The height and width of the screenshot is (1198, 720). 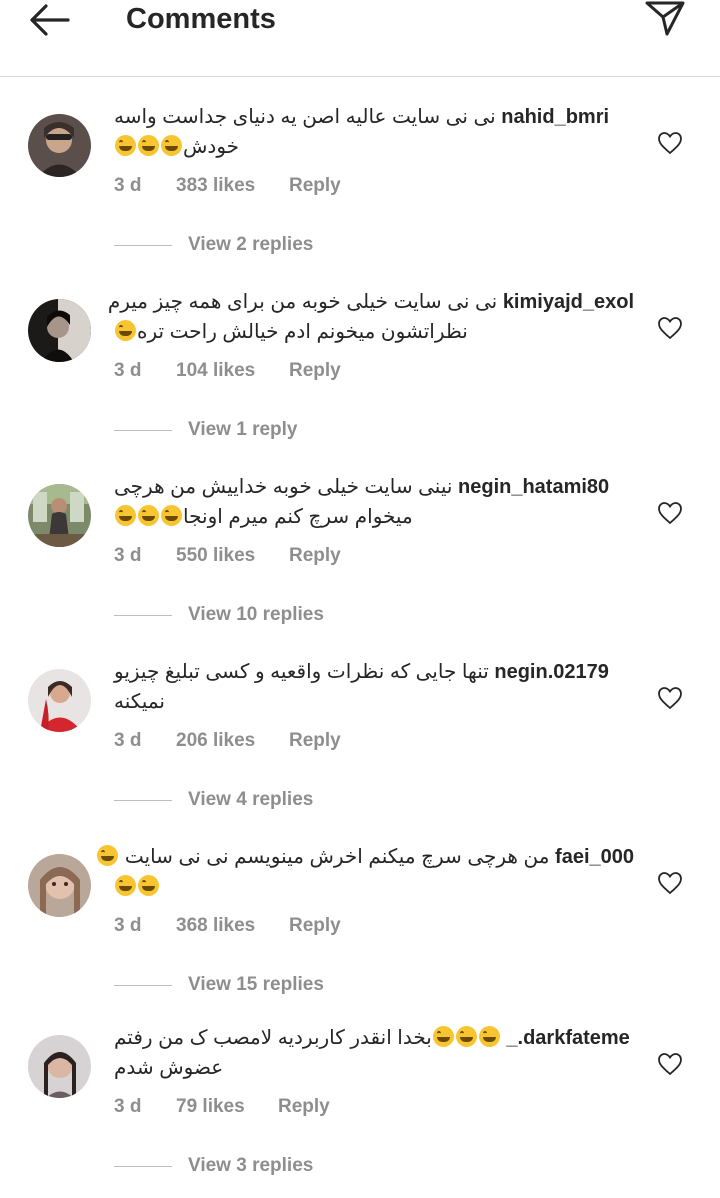 I want to click on back-button, so click(x=50, y=20).